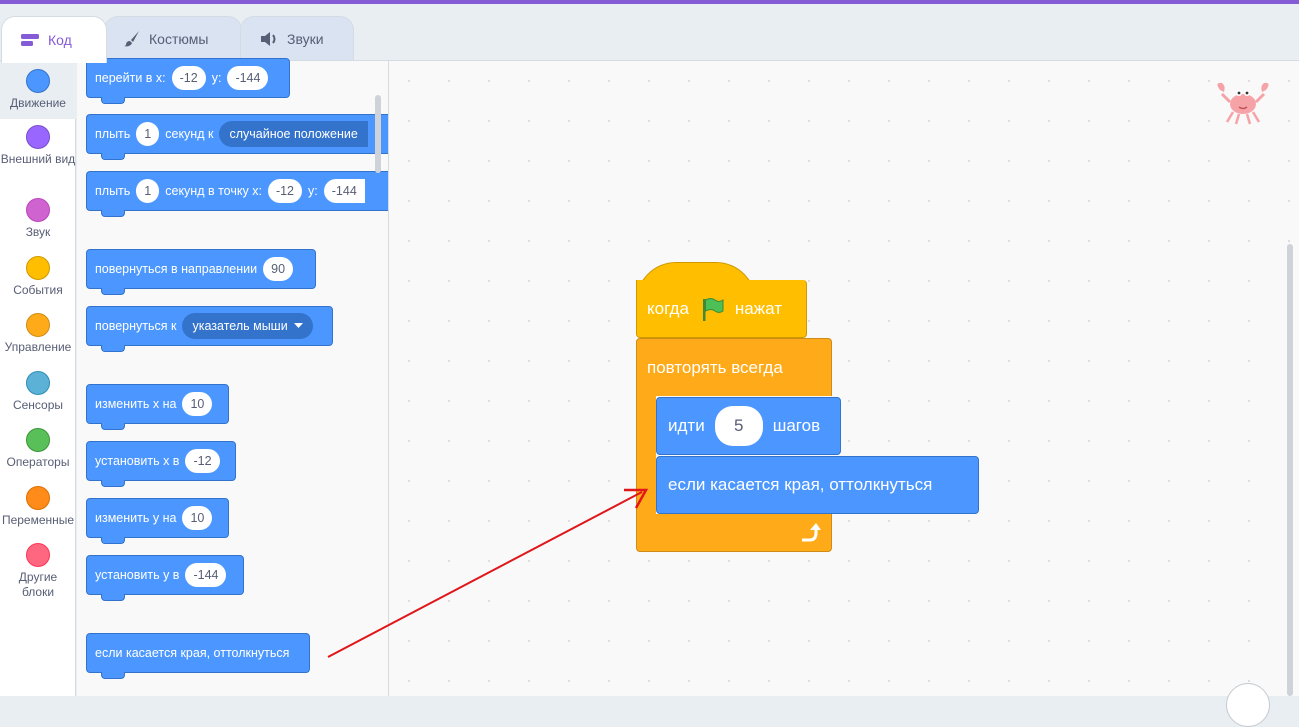 The height and width of the screenshot is (727, 1299). Describe the element at coordinates (293, 134) in the screenshot. I see `target-dropdown: случайное положение` at that location.